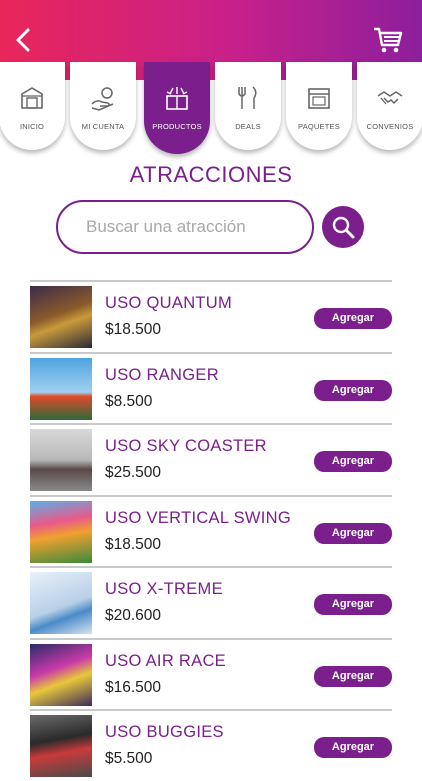  I want to click on tab-label: CONVENIOS, so click(390, 126).